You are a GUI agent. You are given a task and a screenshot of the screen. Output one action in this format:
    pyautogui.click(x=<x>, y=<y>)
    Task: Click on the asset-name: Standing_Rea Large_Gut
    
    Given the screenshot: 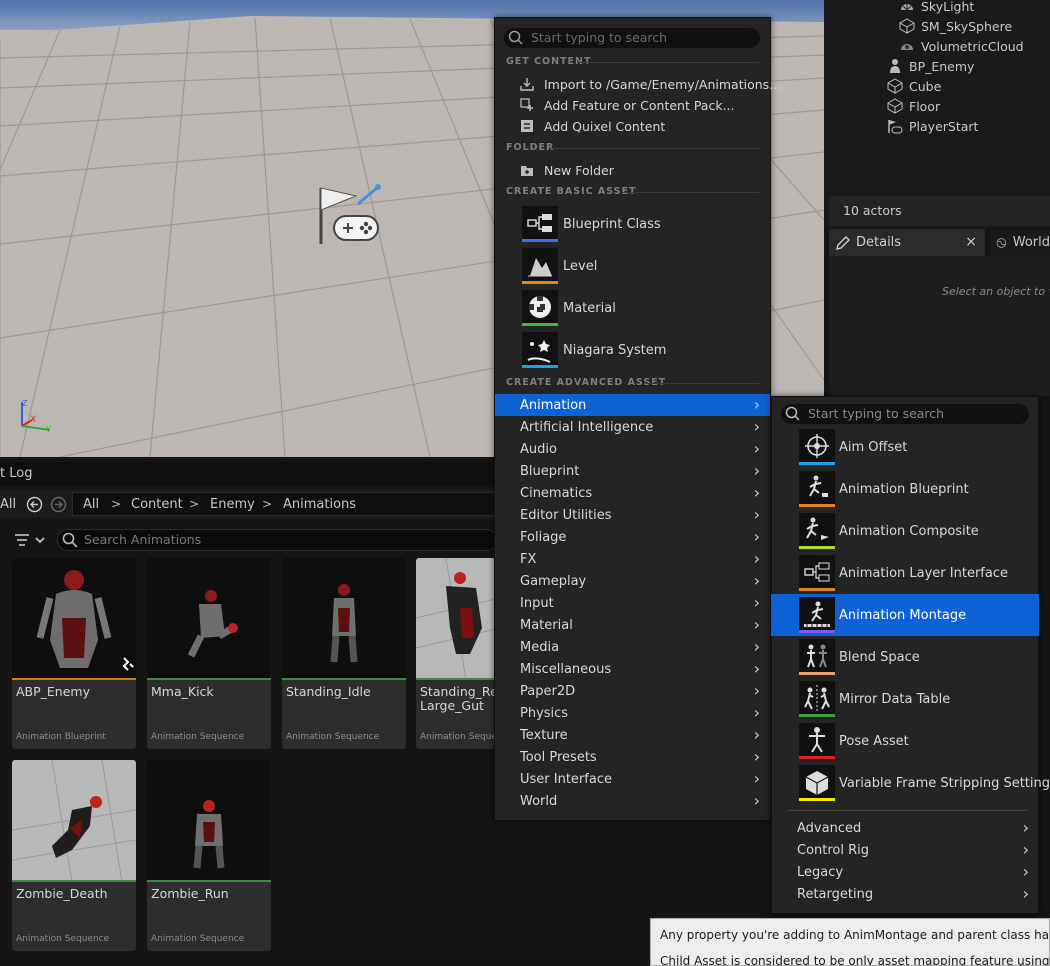 What is the action you would take?
    pyautogui.click(x=460, y=698)
    